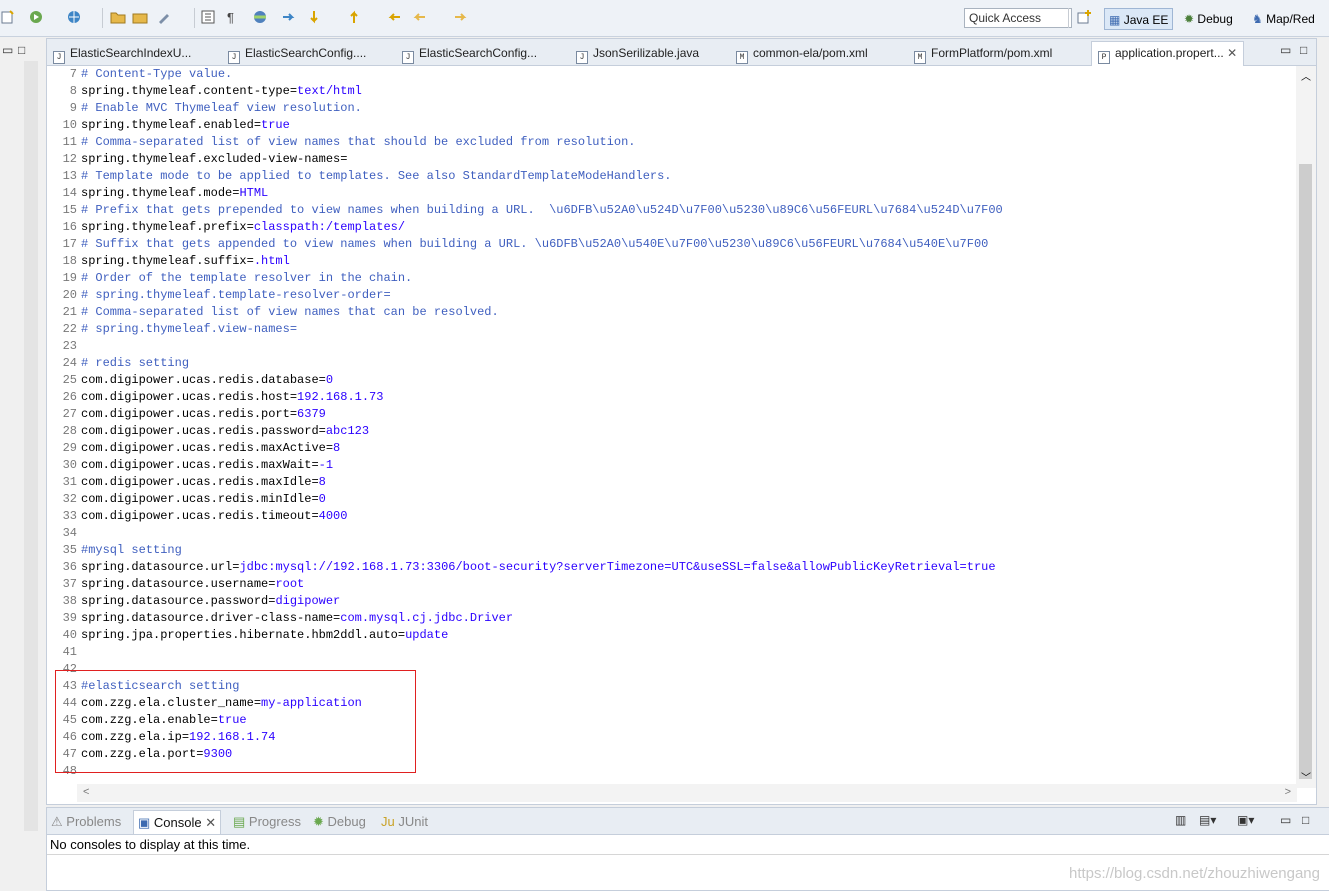 This screenshot has height=891, width=1329. Describe the element at coordinates (171, 703) in the screenshot. I see `property-key: com.zzg.ela.cluster_name=` at that location.